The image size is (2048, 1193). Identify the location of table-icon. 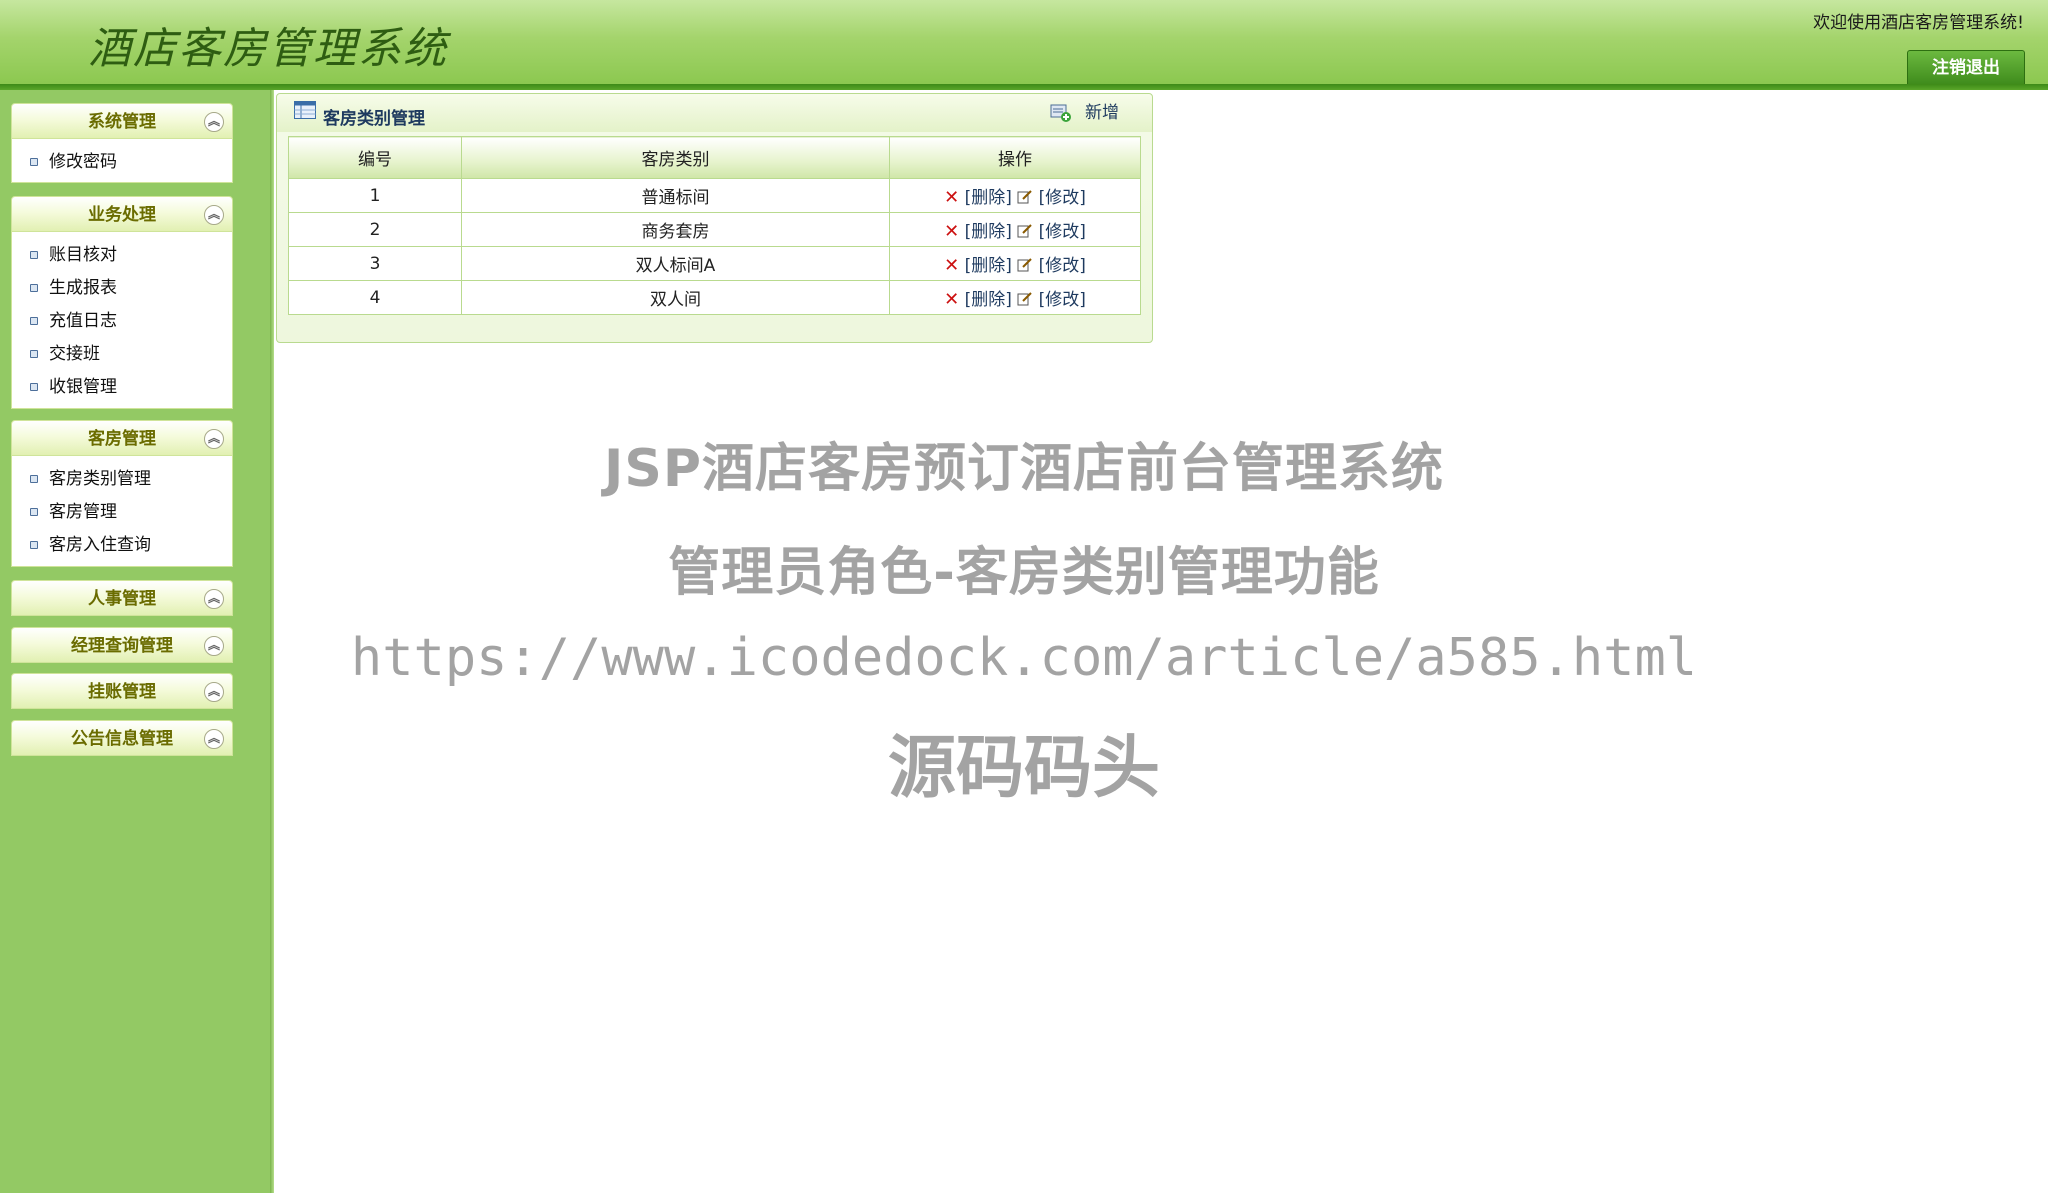
(305, 110).